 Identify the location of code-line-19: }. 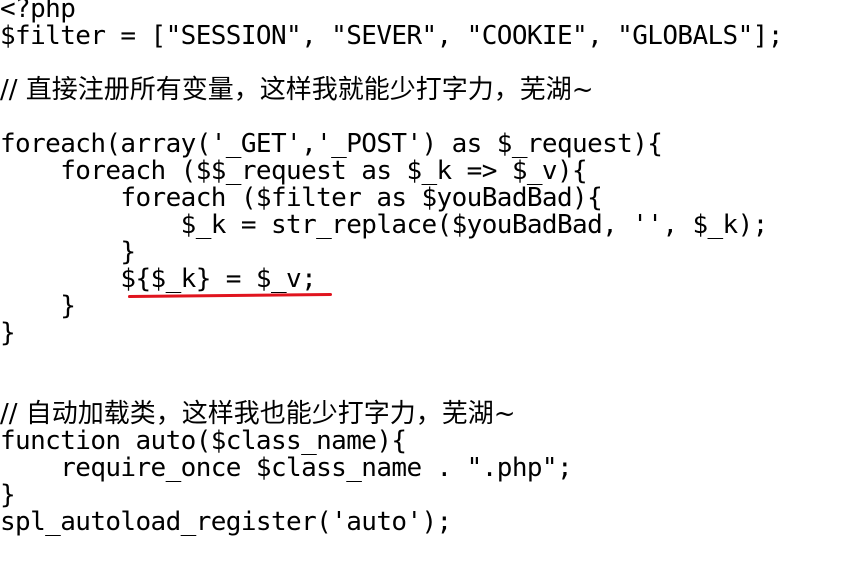
(8, 495).